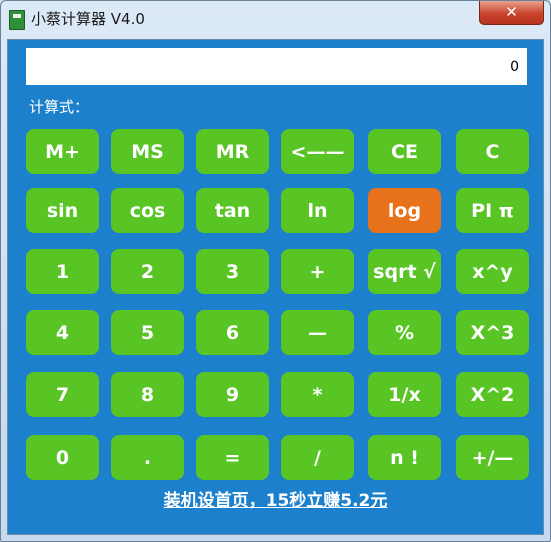 This screenshot has height=542, width=551. Describe the element at coordinates (232, 151) in the screenshot. I see `key-mr: MR` at that location.